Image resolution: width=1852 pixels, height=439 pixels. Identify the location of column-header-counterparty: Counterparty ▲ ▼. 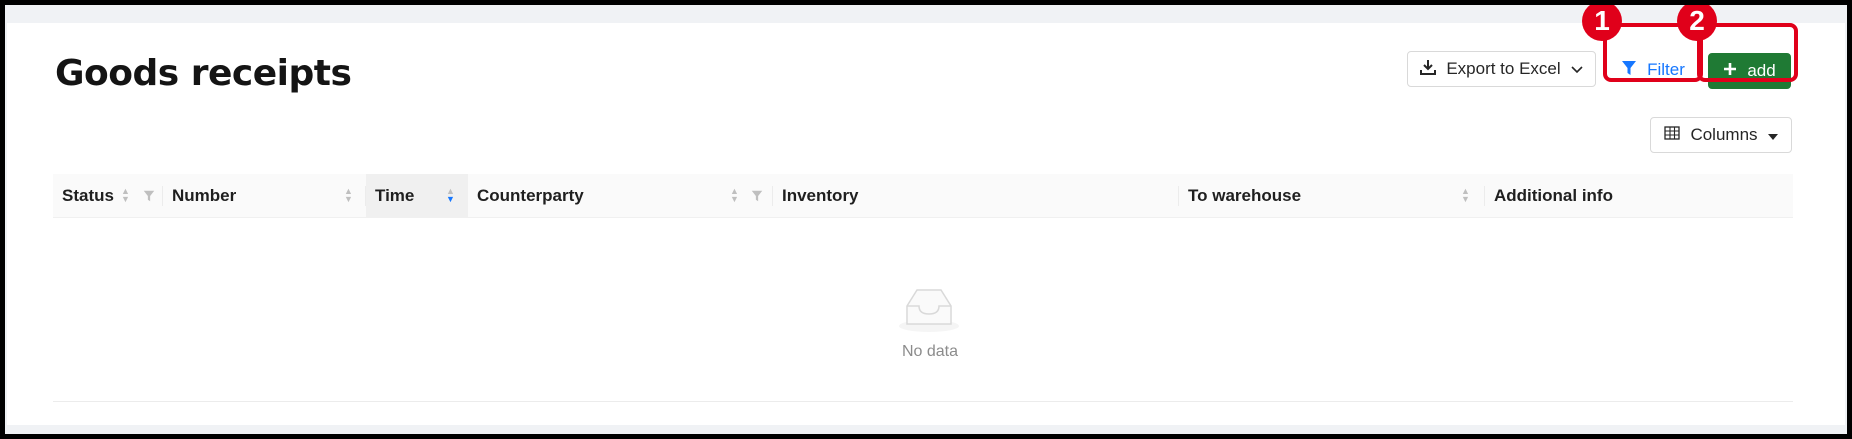
(620, 196).